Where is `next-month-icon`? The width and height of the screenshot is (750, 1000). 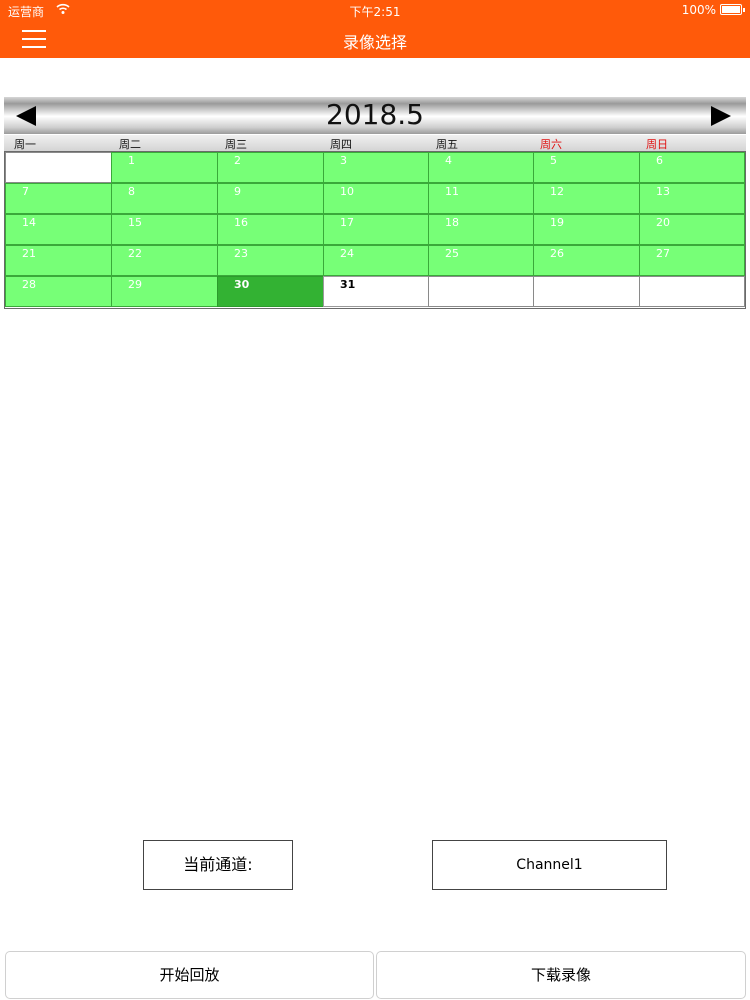 next-month-icon is located at coordinates (721, 116).